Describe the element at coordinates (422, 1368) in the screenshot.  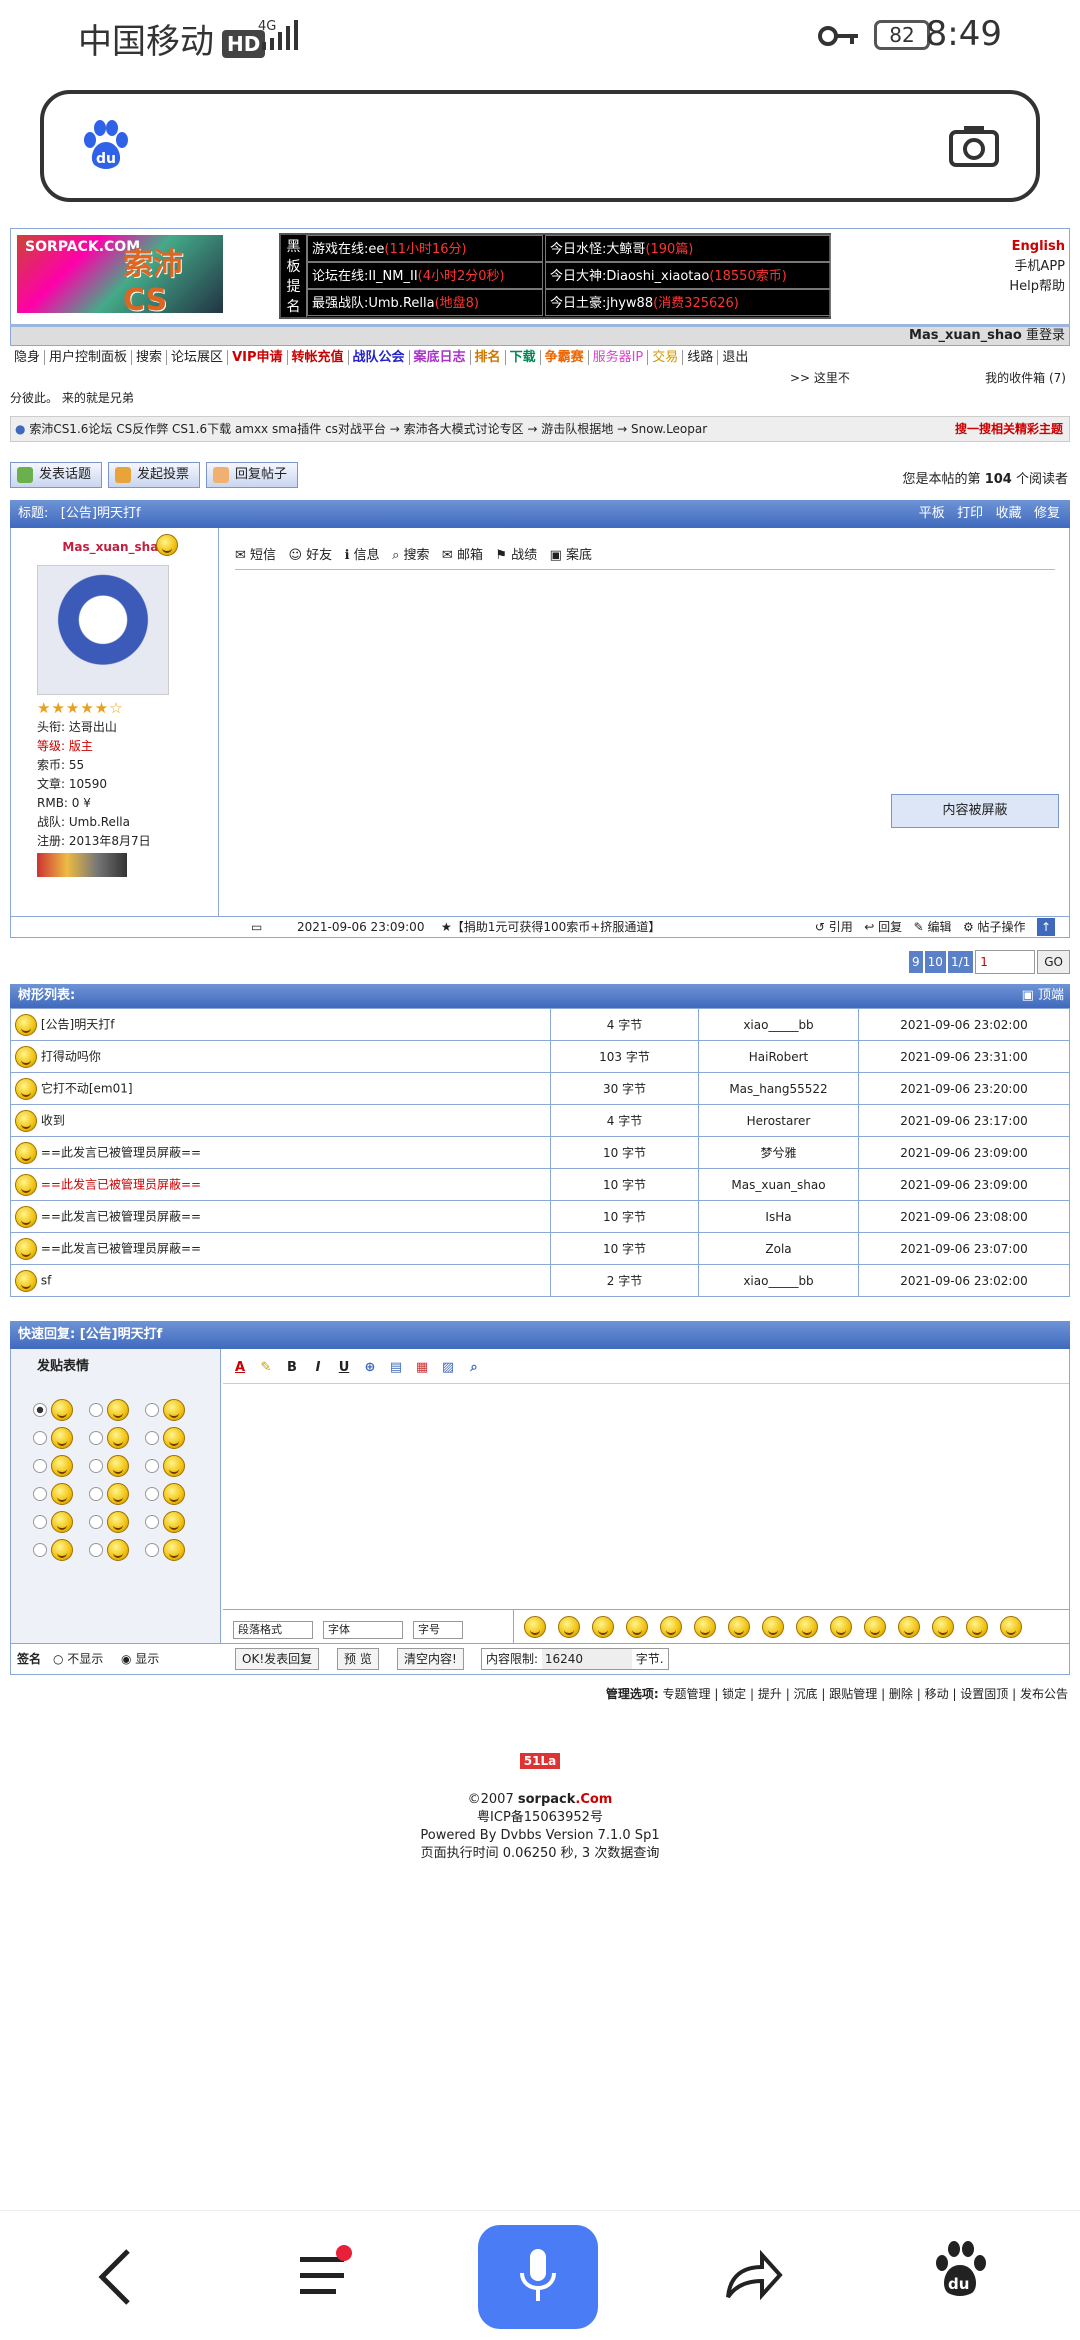
I see `flag-icon: ▦` at that location.